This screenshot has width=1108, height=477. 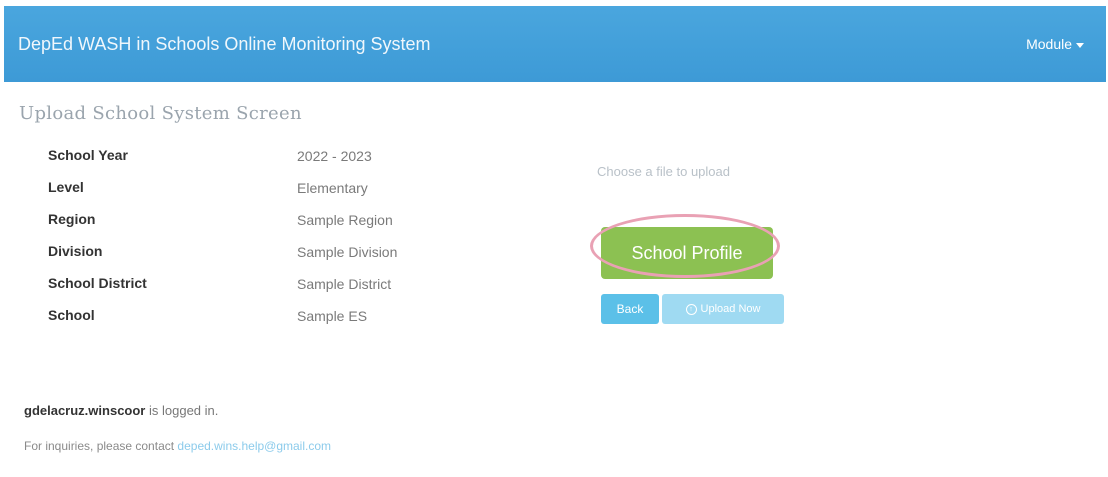 I want to click on caret-down-icon, so click(x=1080, y=45).